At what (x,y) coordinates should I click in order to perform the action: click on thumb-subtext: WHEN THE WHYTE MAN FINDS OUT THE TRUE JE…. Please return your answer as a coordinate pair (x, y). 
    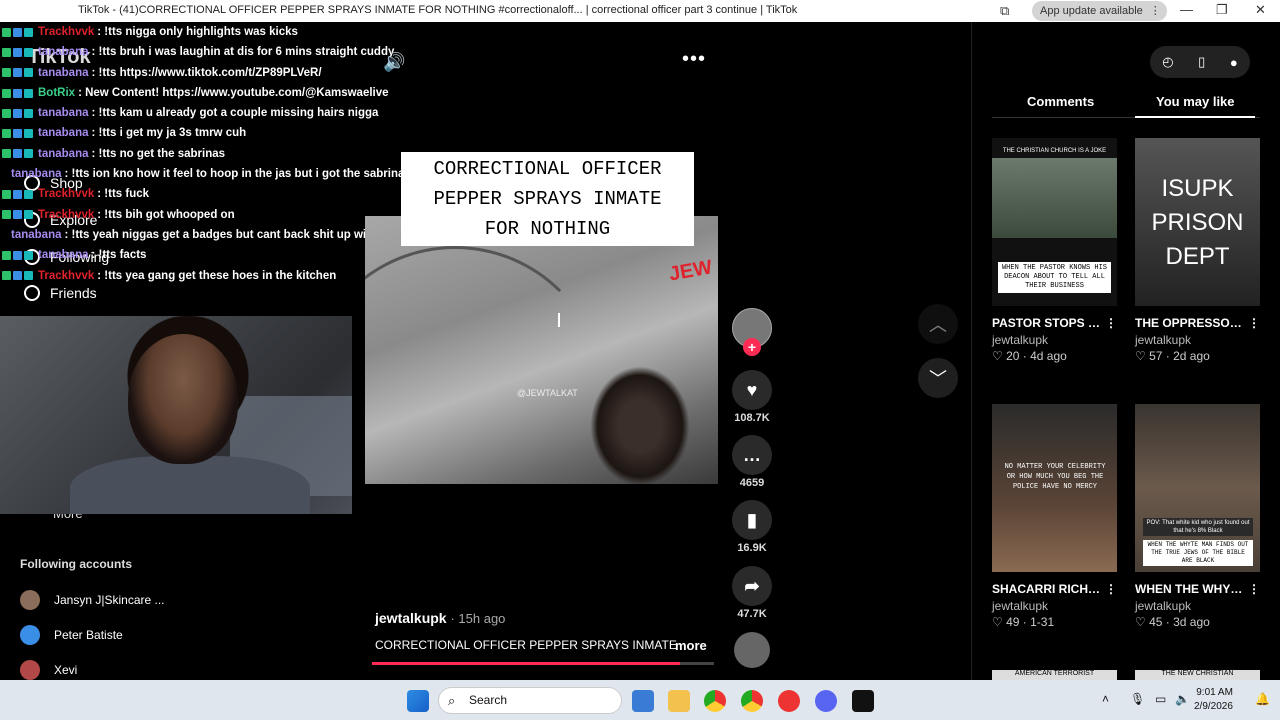
    Looking at the image, I should click on (1198, 553).